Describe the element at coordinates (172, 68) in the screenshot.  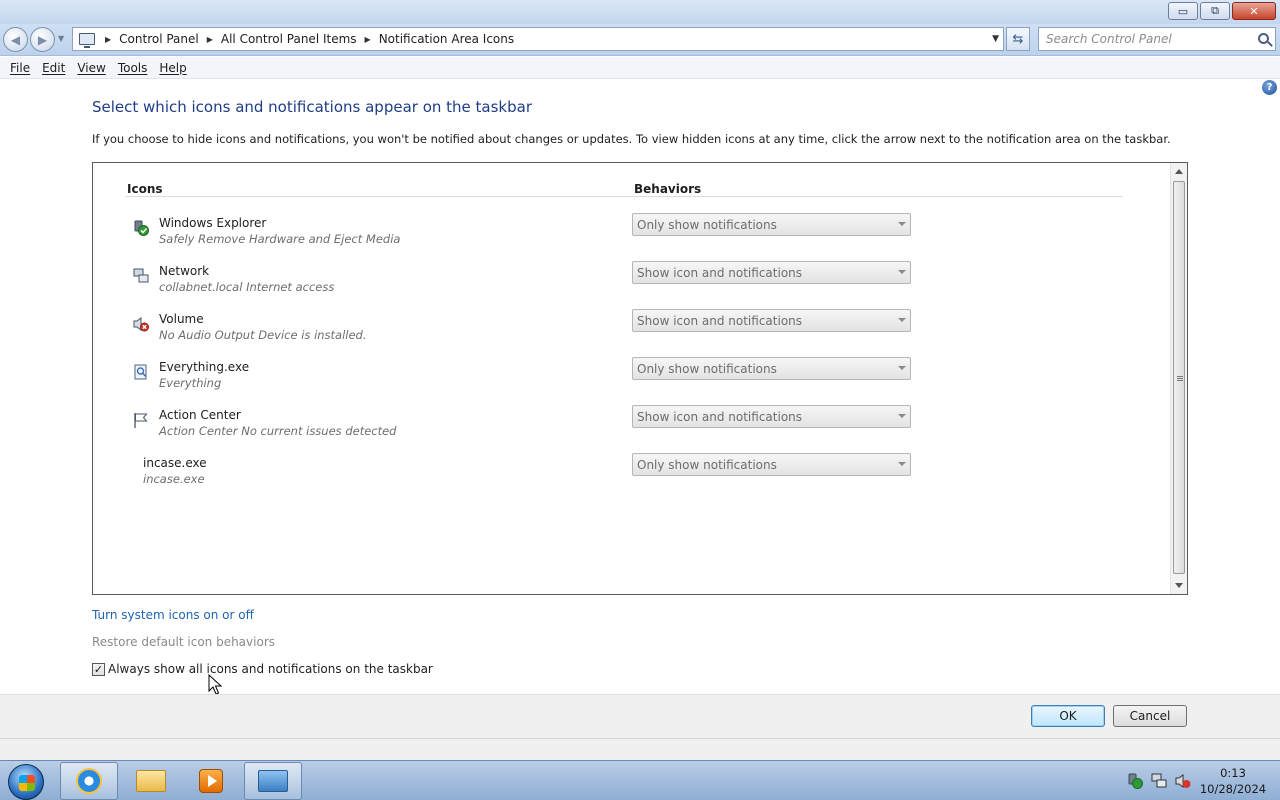
I see `menu-help: Help` at that location.